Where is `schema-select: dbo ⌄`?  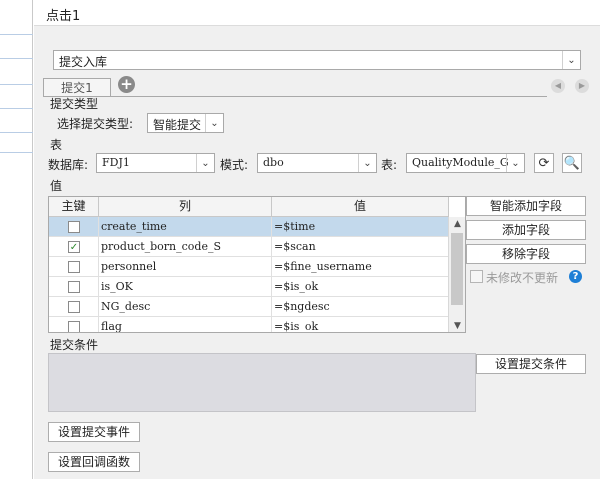
schema-select: dbo ⌄ is located at coordinates (317, 163).